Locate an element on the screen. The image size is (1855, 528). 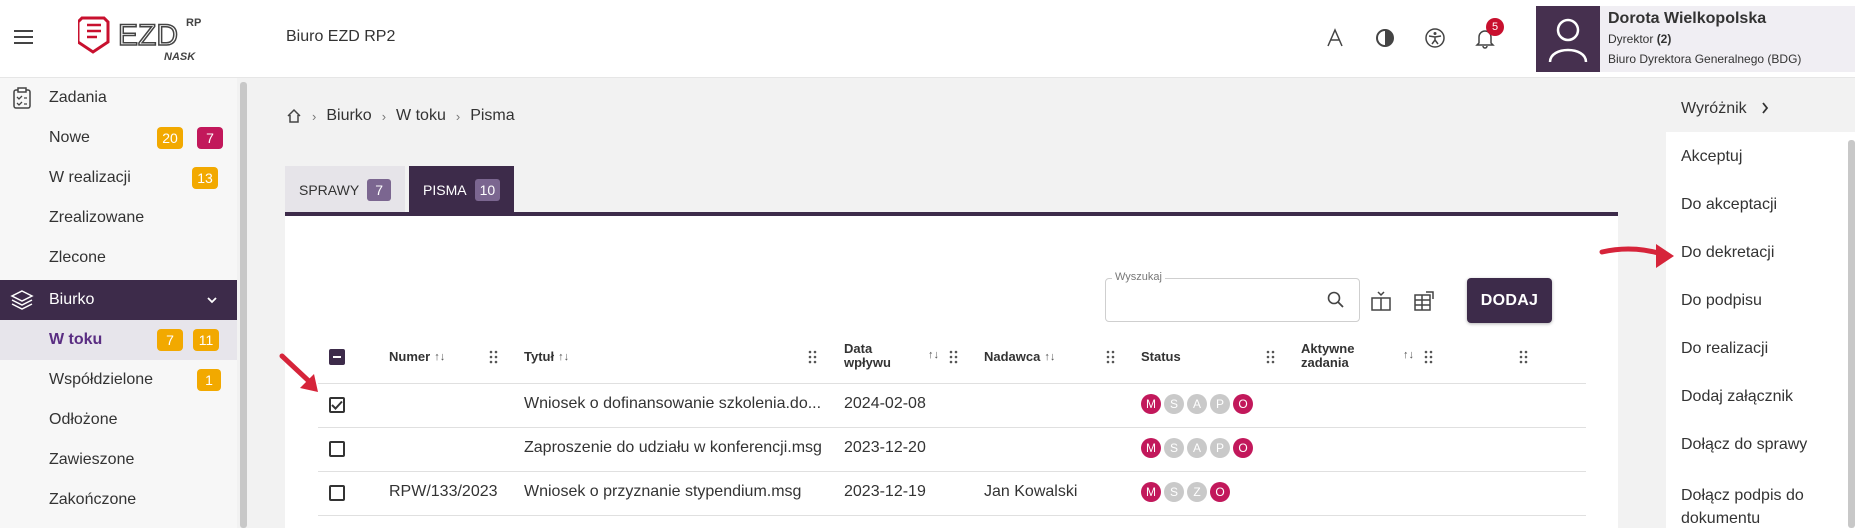
search-input is located at coordinates (1232, 300).